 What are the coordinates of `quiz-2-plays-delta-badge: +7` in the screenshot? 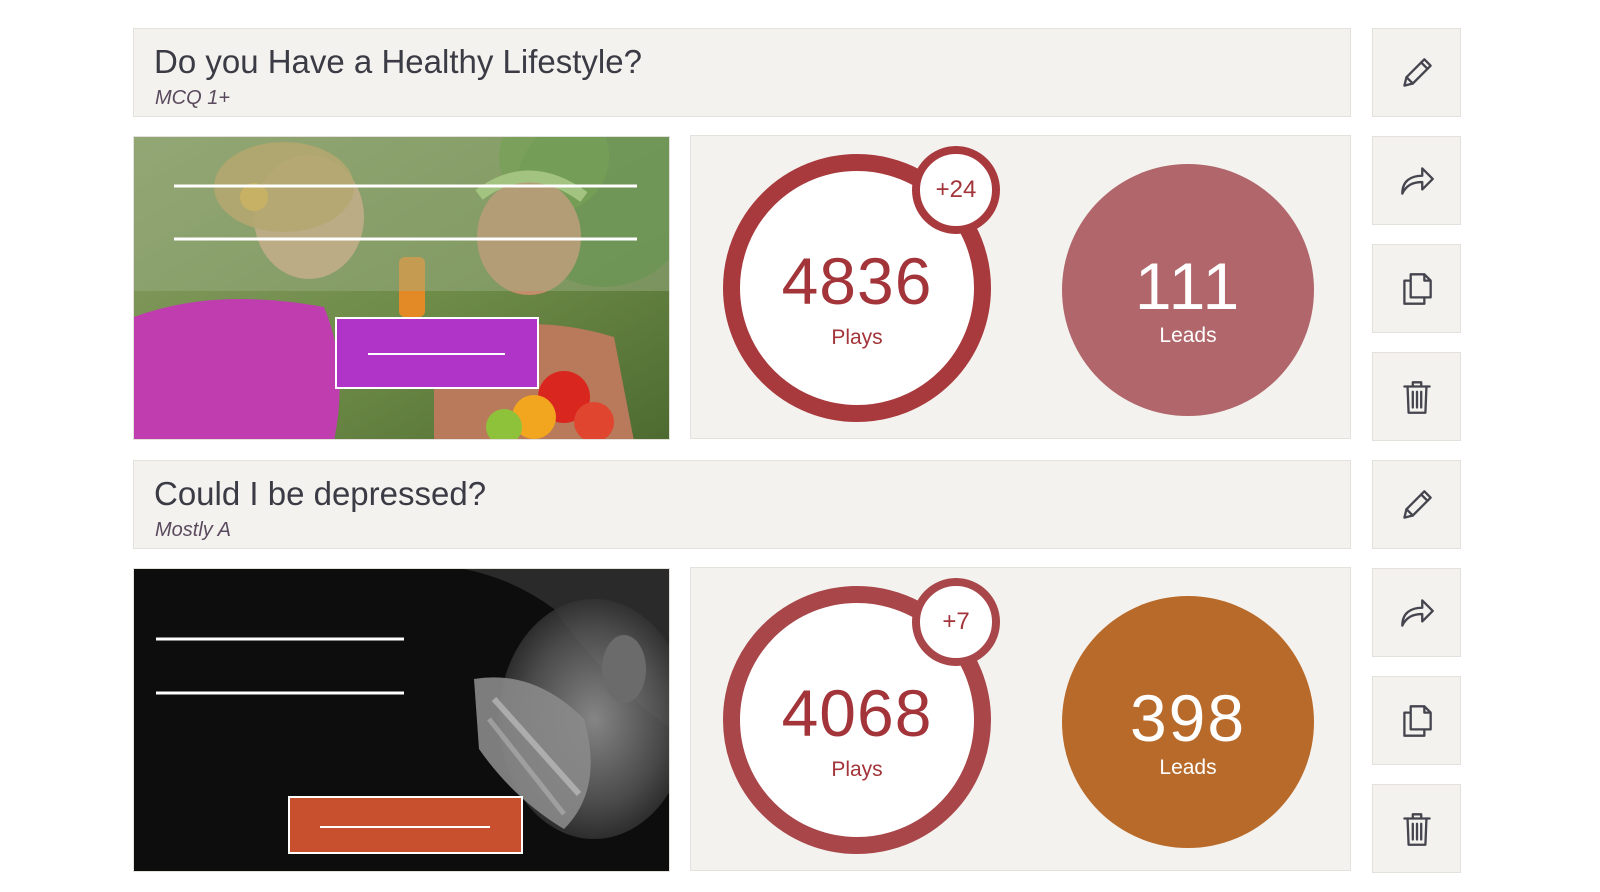 It's located at (956, 622).